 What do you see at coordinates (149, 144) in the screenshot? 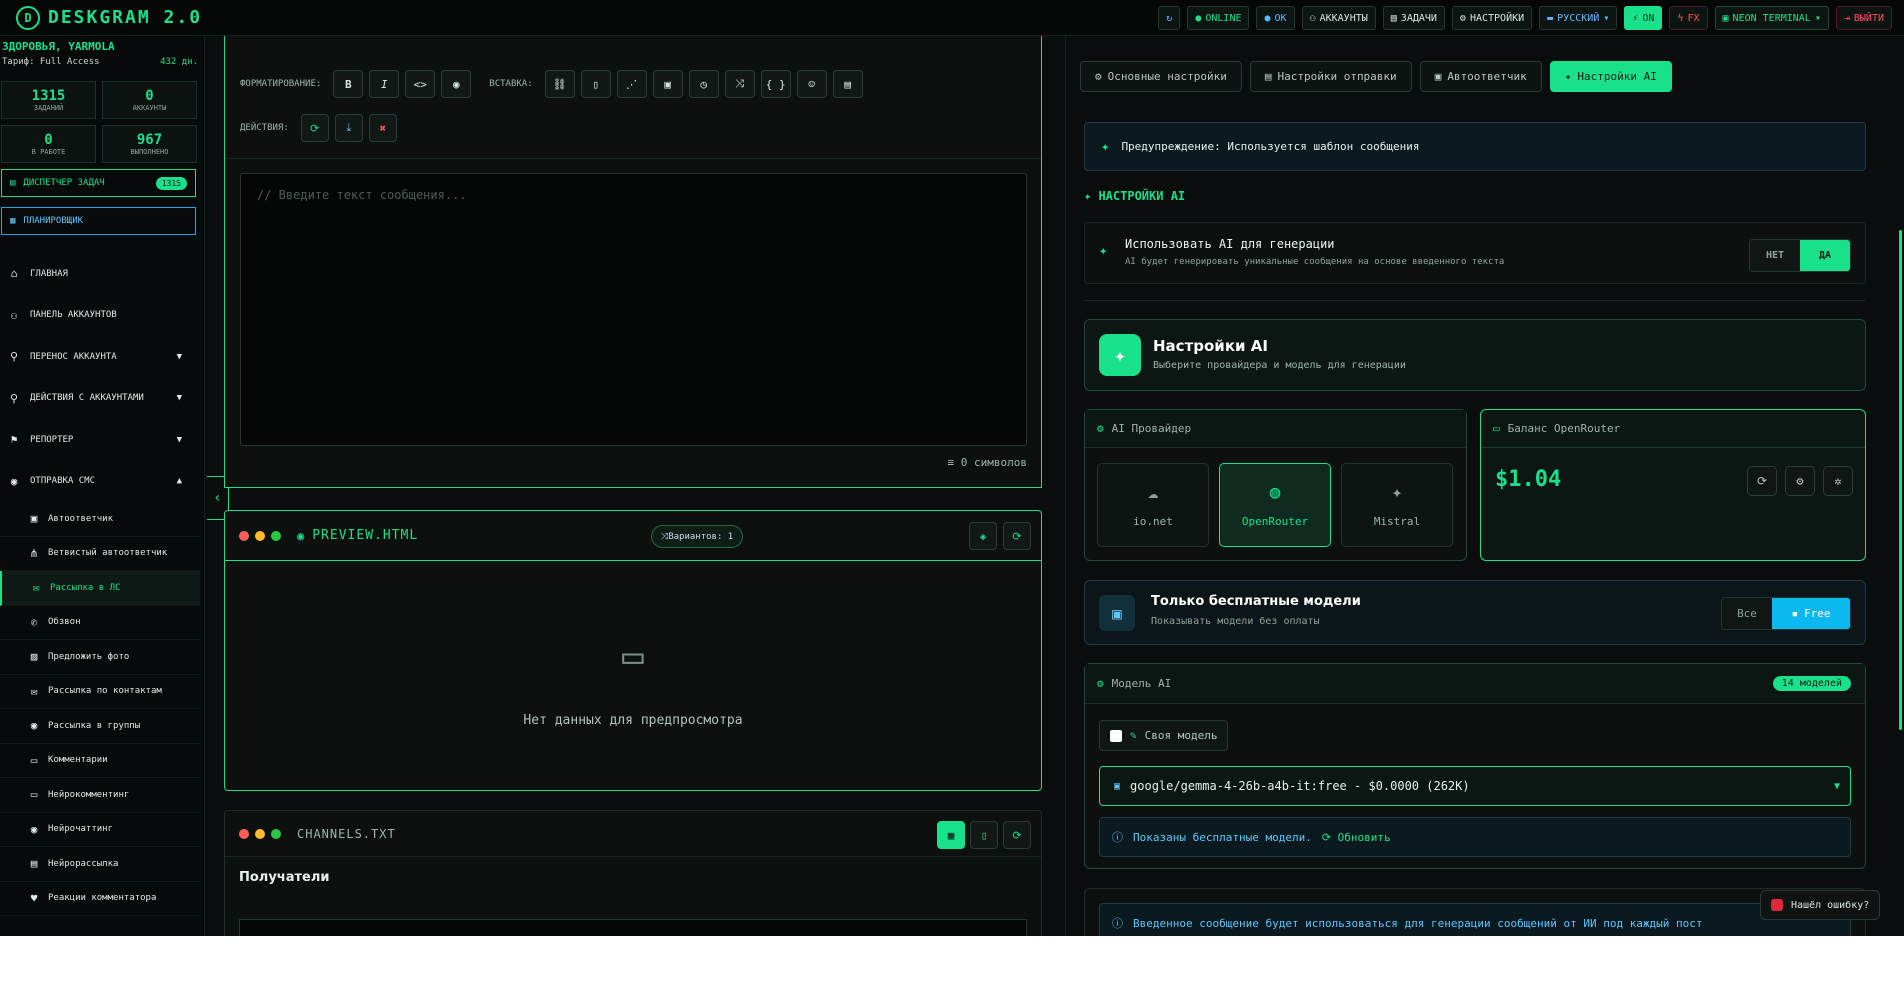
I see `stat-completed: 967 ВЫПОЛНЕНО` at bounding box center [149, 144].